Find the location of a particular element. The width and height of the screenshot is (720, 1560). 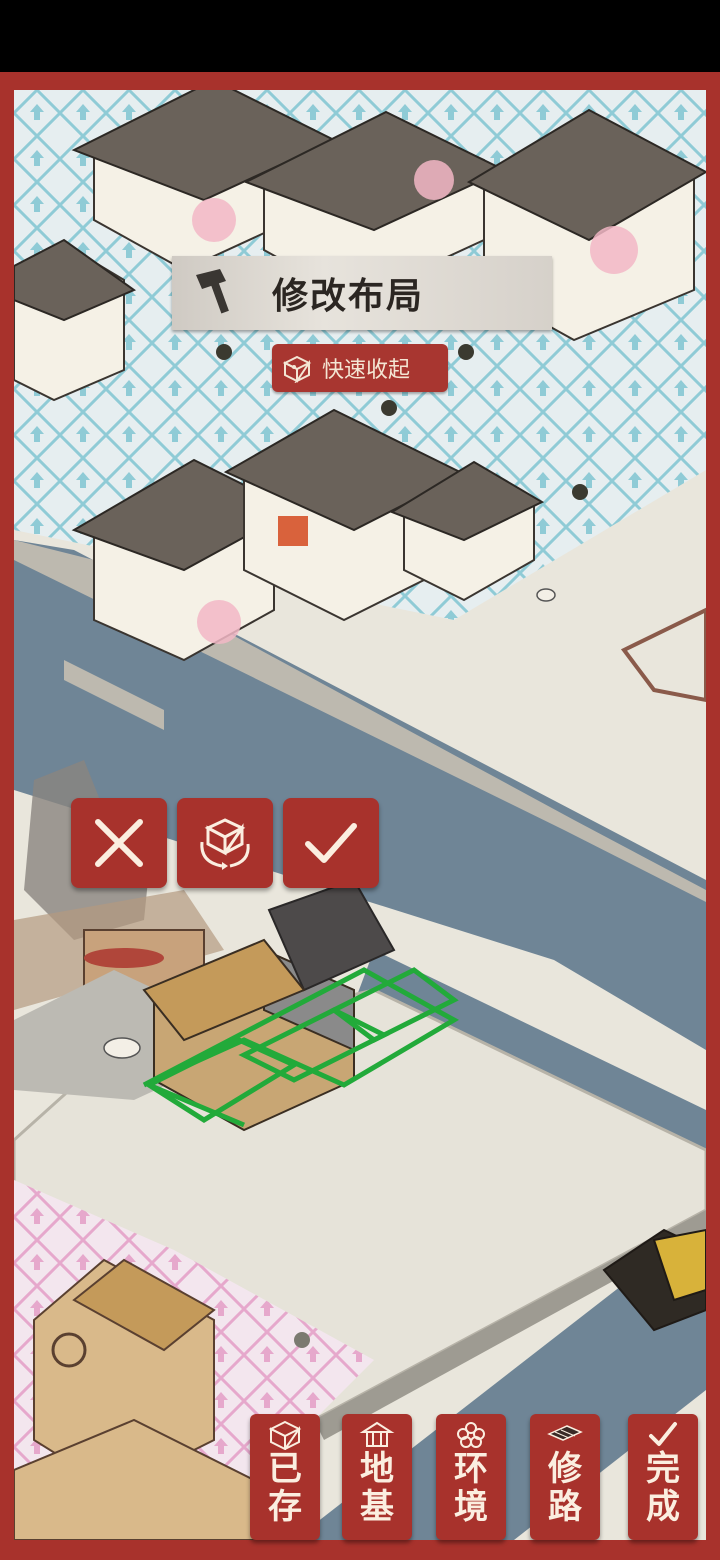

cancel-placement-button is located at coordinates (119, 843).